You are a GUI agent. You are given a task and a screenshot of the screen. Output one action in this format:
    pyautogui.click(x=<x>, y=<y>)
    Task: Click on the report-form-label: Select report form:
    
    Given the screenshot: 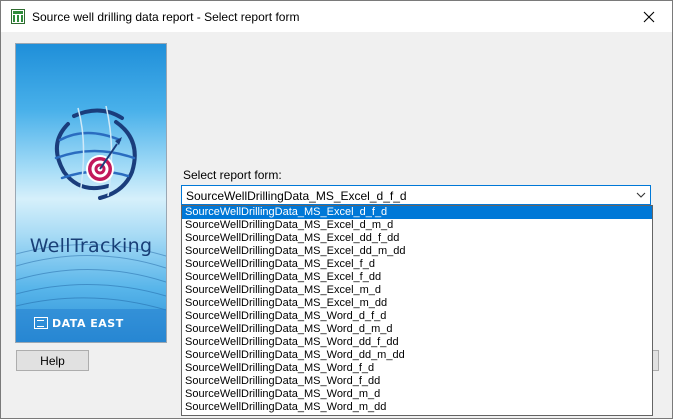 What is the action you would take?
    pyautogui.click(x=232, y=175)
    